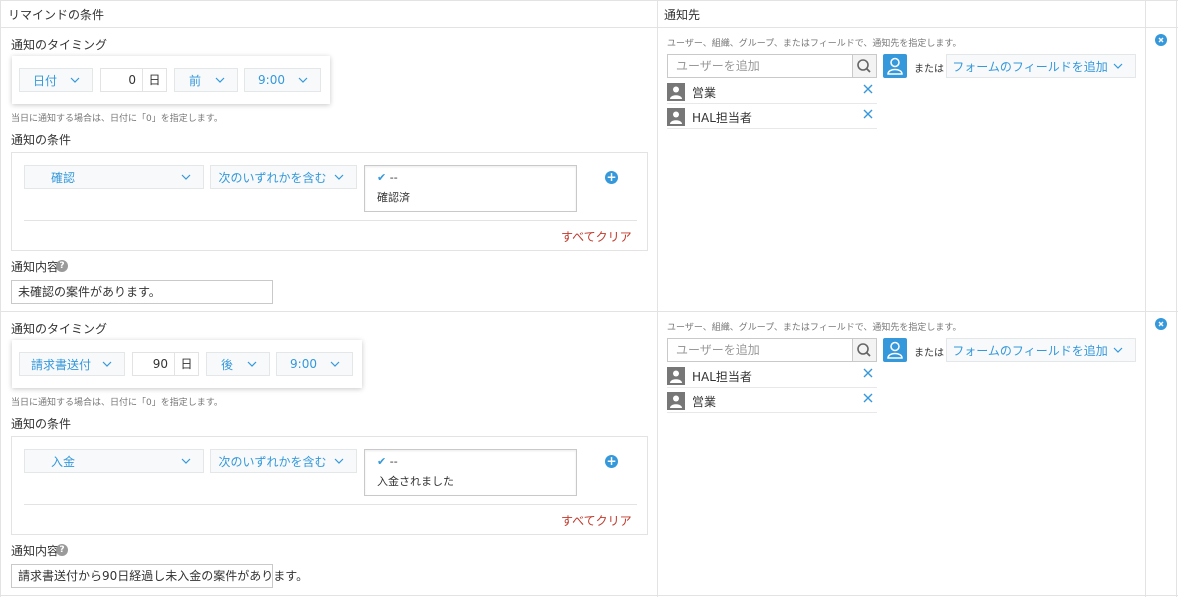 The width and height of the screenshot is (1178, 597). Describe the element at coordinates (415, 481) in the screenshot. I see `condition-option: 入金されました` at that location.